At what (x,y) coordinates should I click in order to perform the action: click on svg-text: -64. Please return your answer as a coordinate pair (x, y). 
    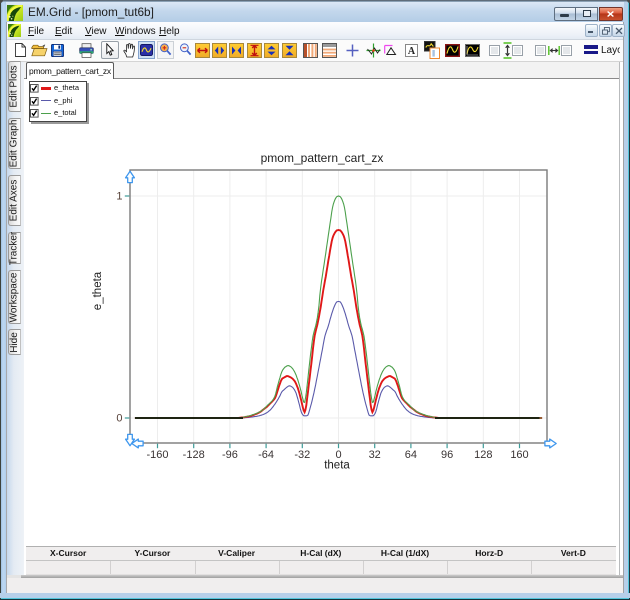
    Looking at the image, I should click on (266, 455).